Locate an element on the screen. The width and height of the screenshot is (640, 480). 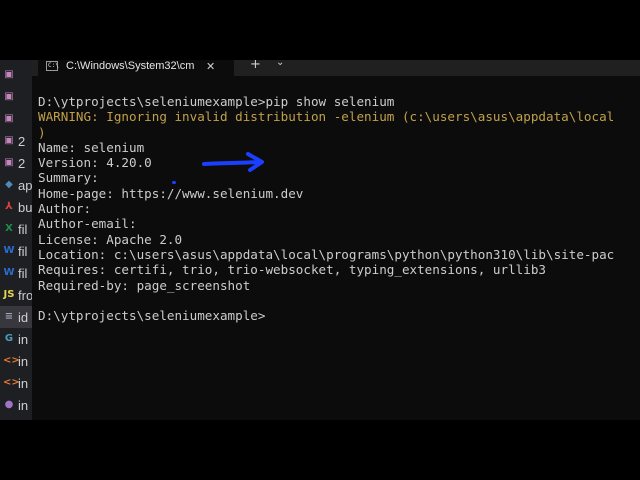
new-tab-button: + is located at coordinates (255, 66).